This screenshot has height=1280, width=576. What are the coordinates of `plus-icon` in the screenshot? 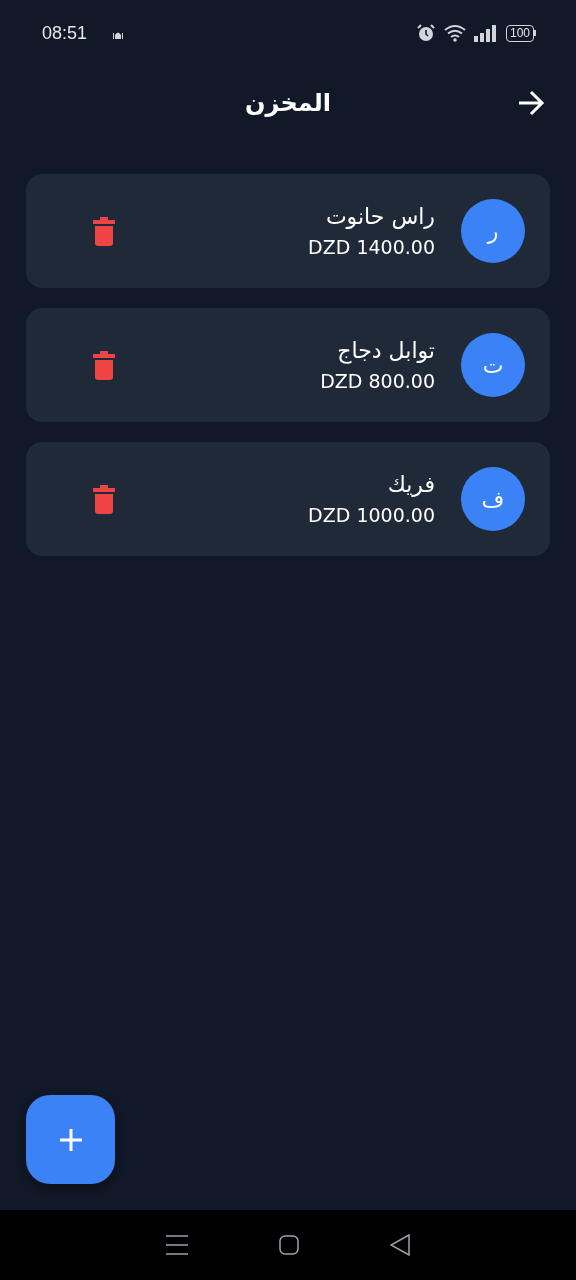 It's located at (70, 1139).